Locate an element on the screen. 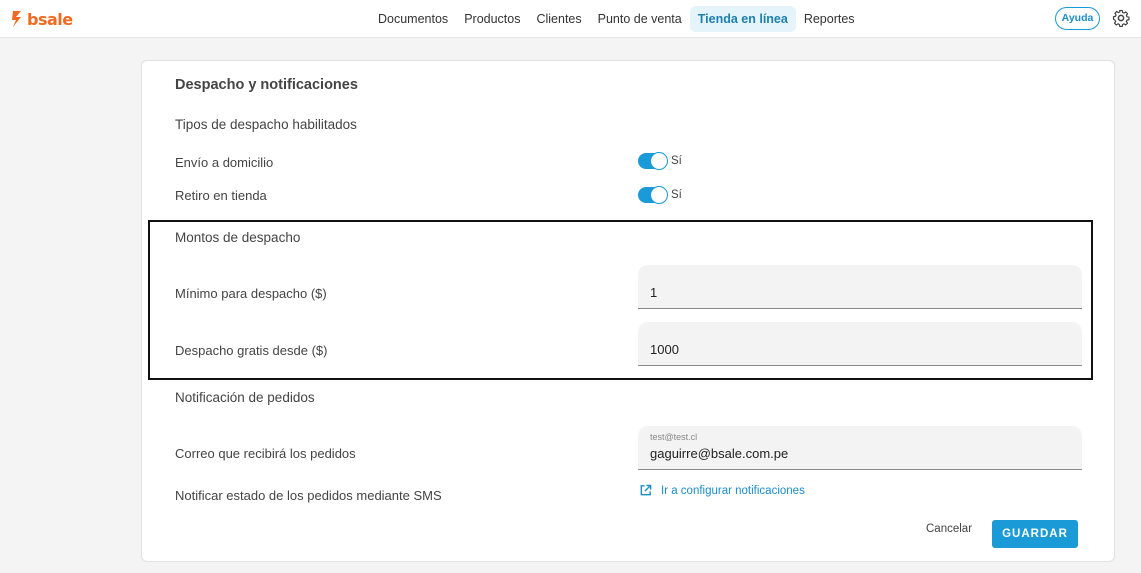 The image size is (1141, 573). nav-item-productos: Productos is located at coordinates (492, 19).